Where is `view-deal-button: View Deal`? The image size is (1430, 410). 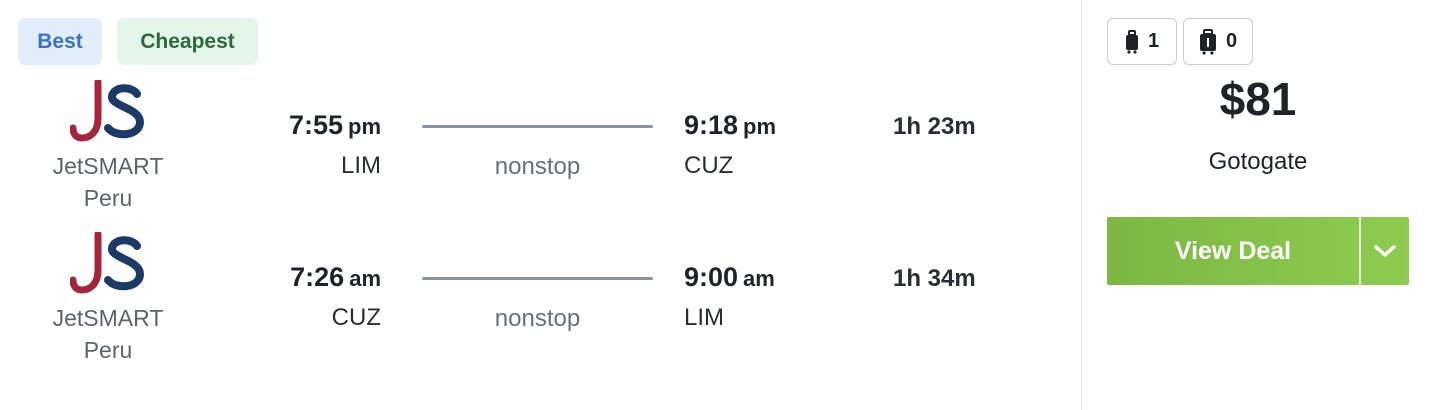 view-deal-button: View Deal is located at coordinates (1233, 251).